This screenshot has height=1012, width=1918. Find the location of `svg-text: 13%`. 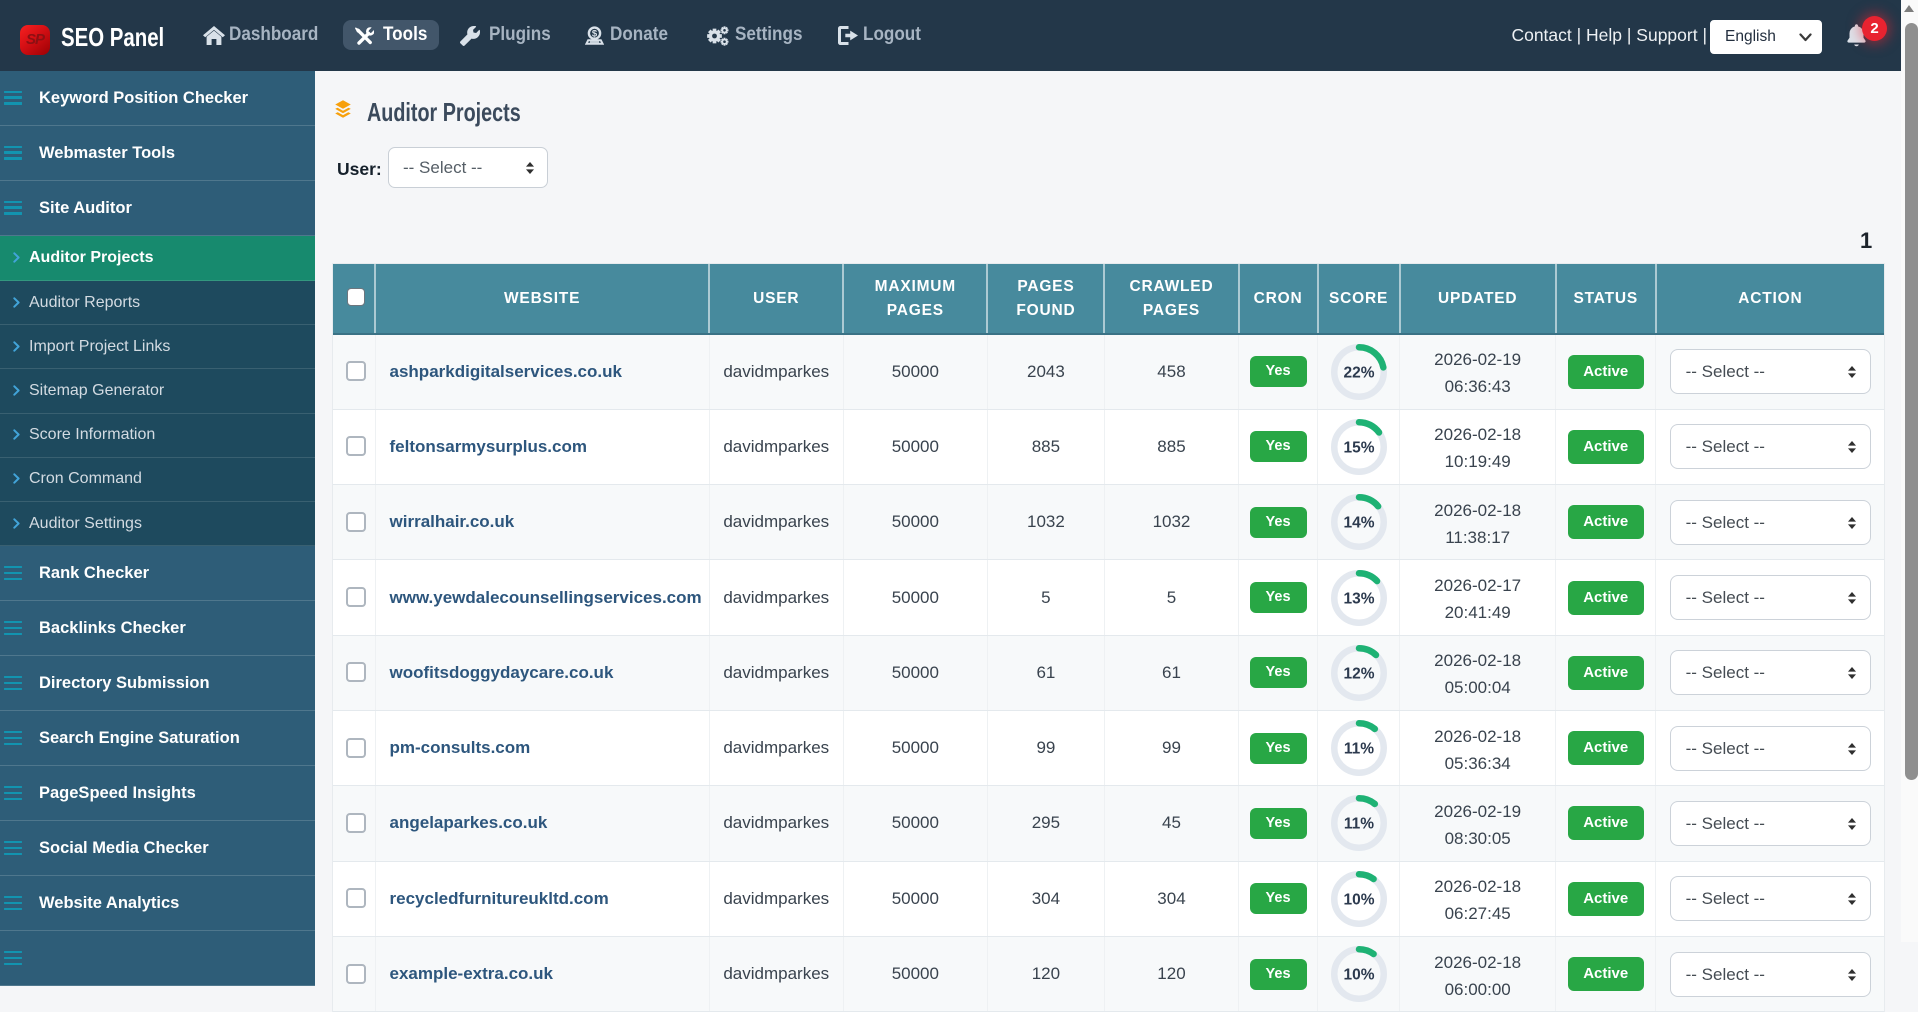

svg-text: 13% is located at coordinates (1358, 598).